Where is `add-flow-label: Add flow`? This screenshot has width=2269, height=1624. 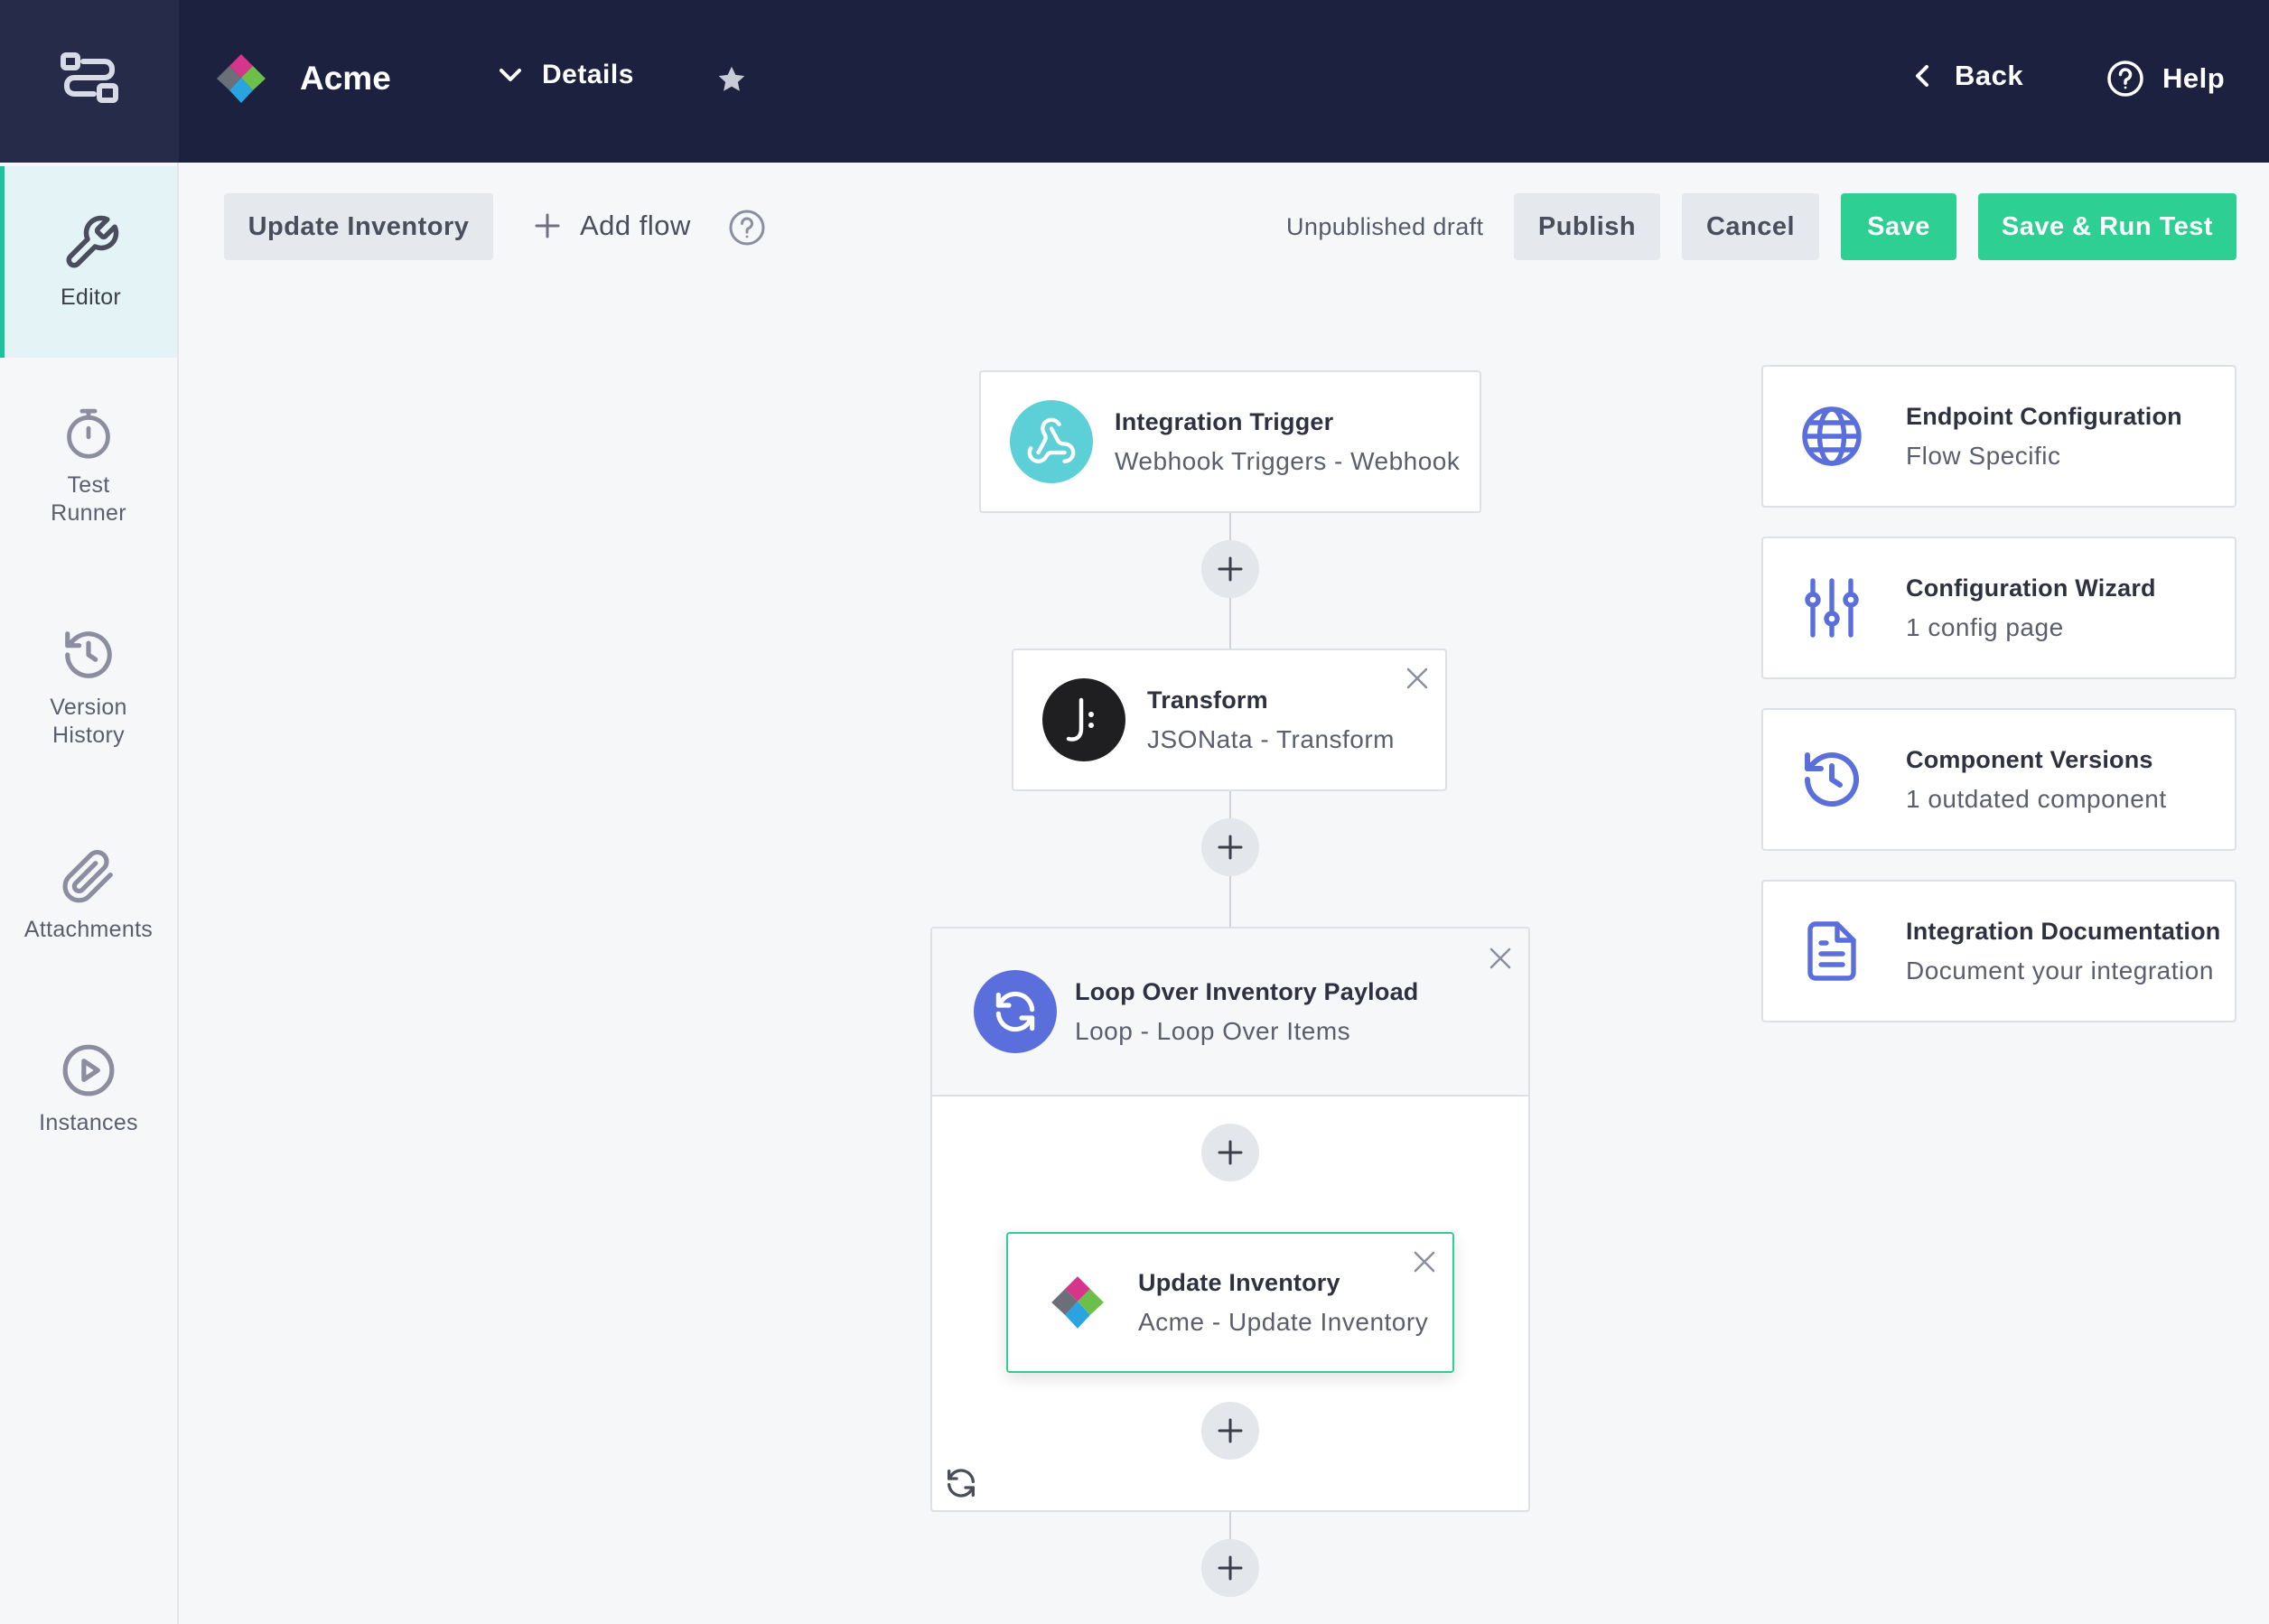
add-flow-label: Add flow is located at coordinates (636, 225).